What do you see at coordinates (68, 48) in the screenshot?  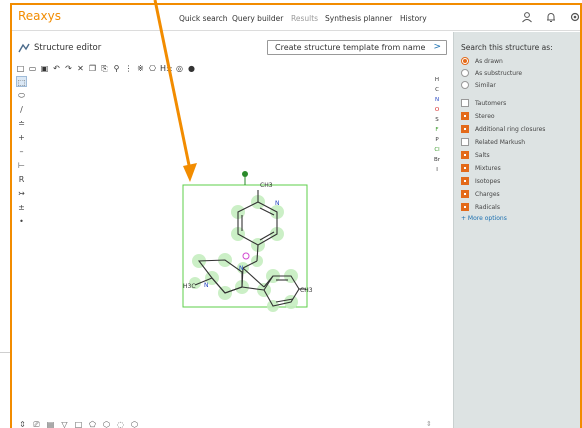 I see `editor-title: Structure editor` at bounding box center [68, 48].